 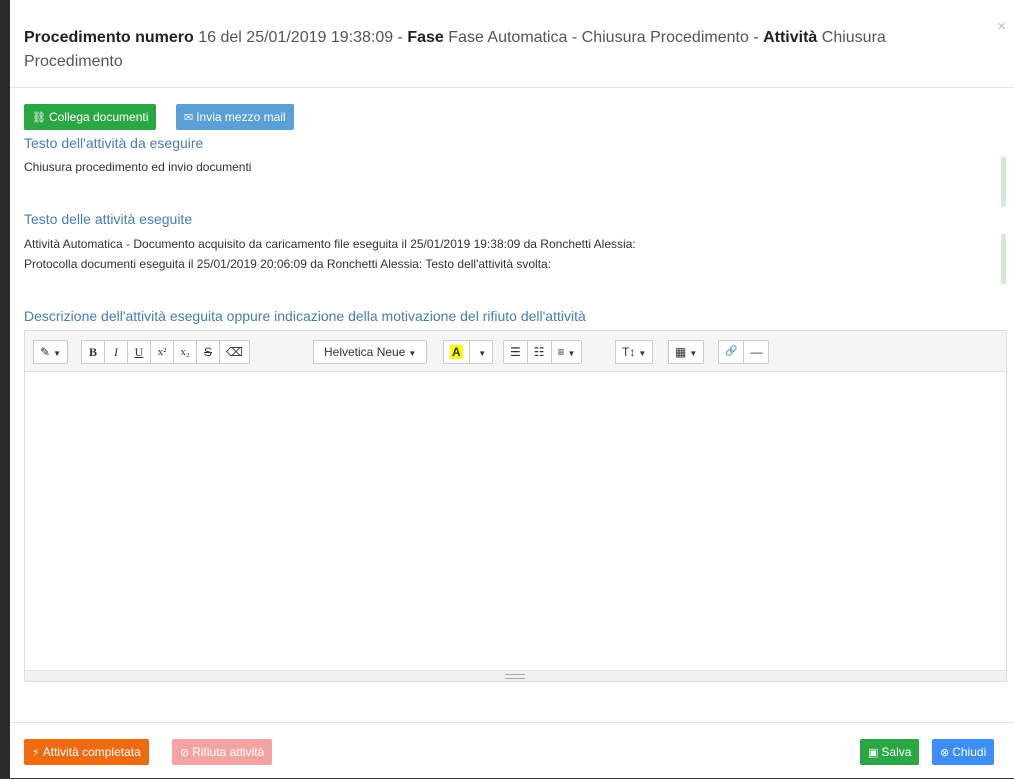 I want to click on table-icon: ▦, so click(x=681, y=352).